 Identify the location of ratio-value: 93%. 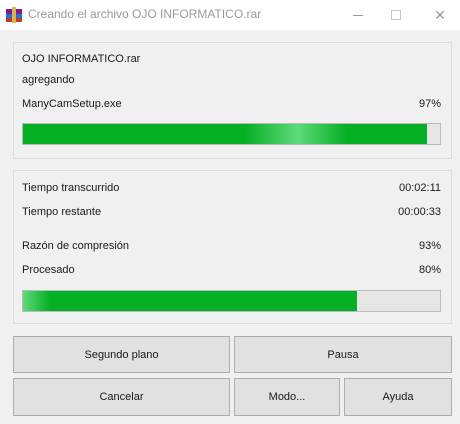
(429, 246).